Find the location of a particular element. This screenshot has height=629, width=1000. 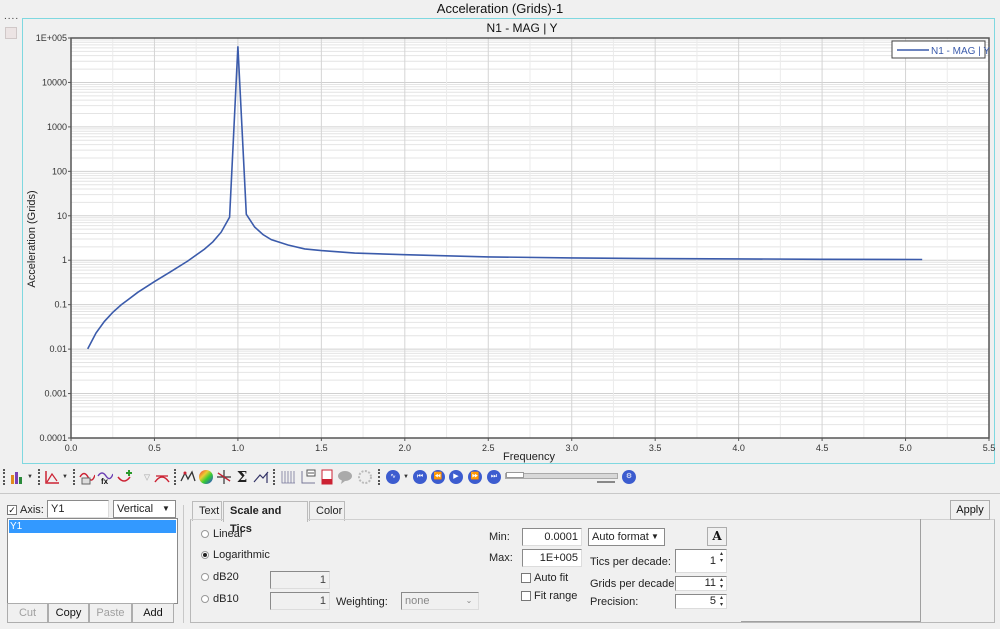

min-input: 0.0001 is located at coordinates (552, 537).